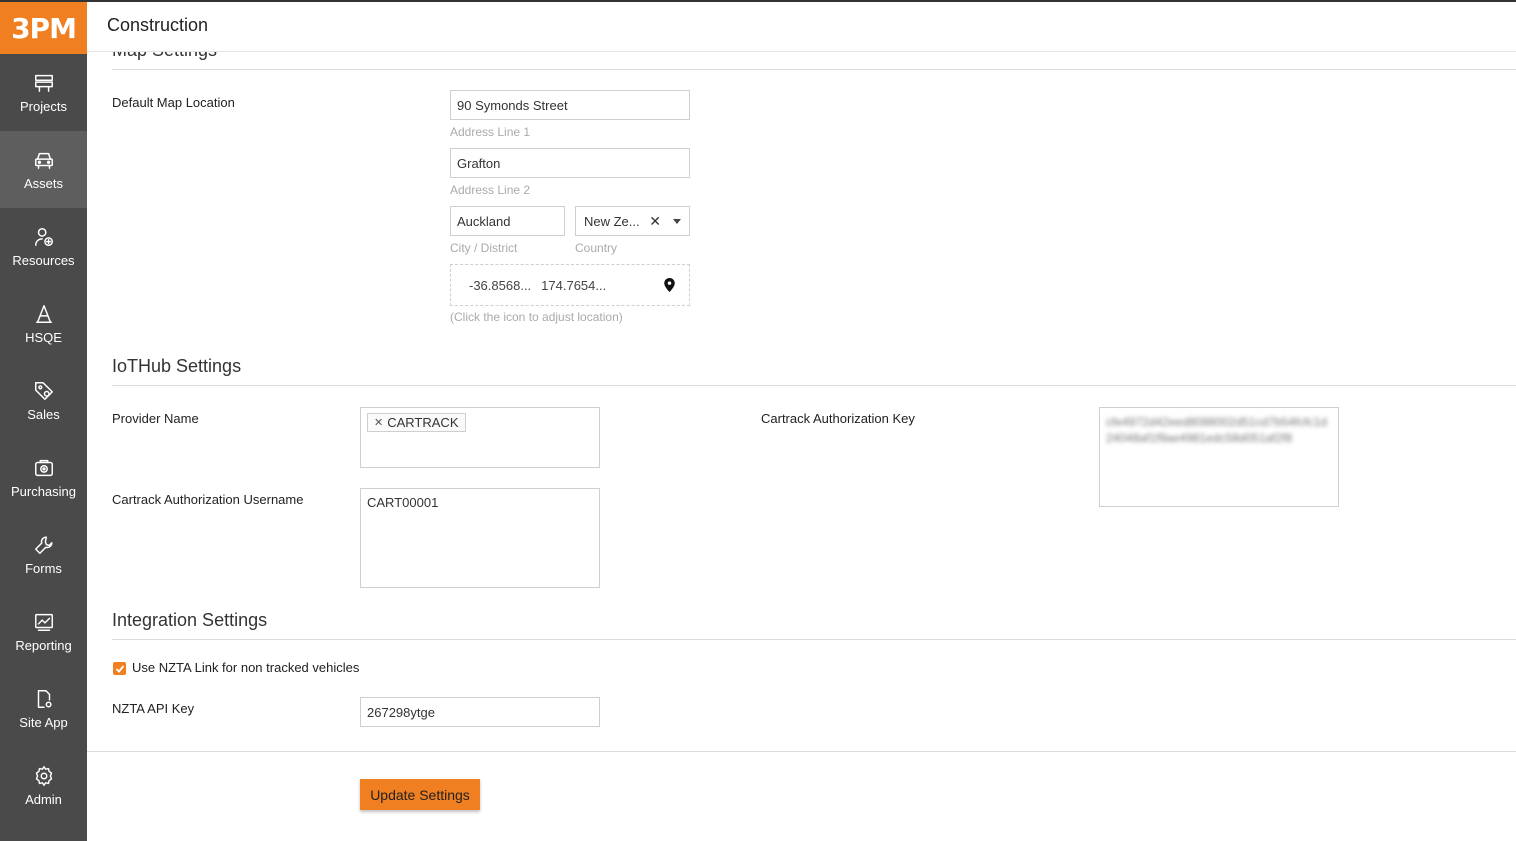  What do you see at coordinates (43, 799) in the screenshot?
I see `sidebar-item-label: Admin` at bounding box center [43, 799].